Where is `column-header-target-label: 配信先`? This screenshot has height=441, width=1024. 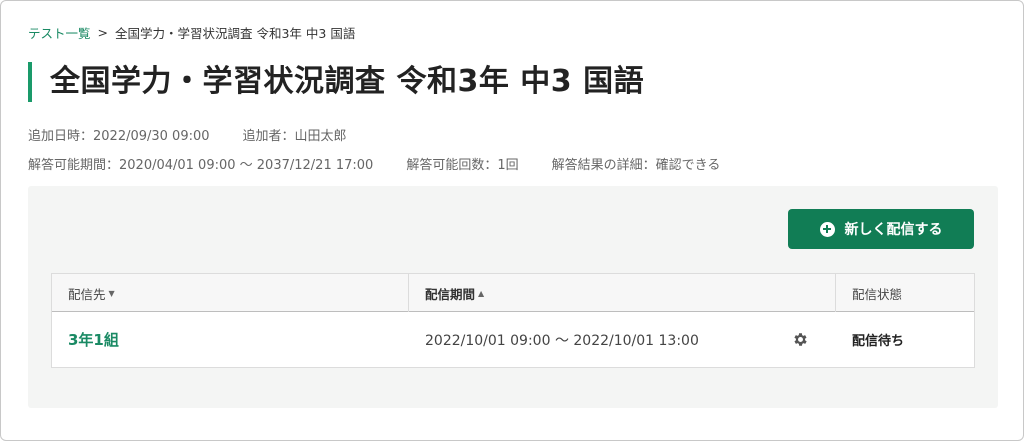
column-header-target-label: 配信先 is located at coordinates (87, 294).